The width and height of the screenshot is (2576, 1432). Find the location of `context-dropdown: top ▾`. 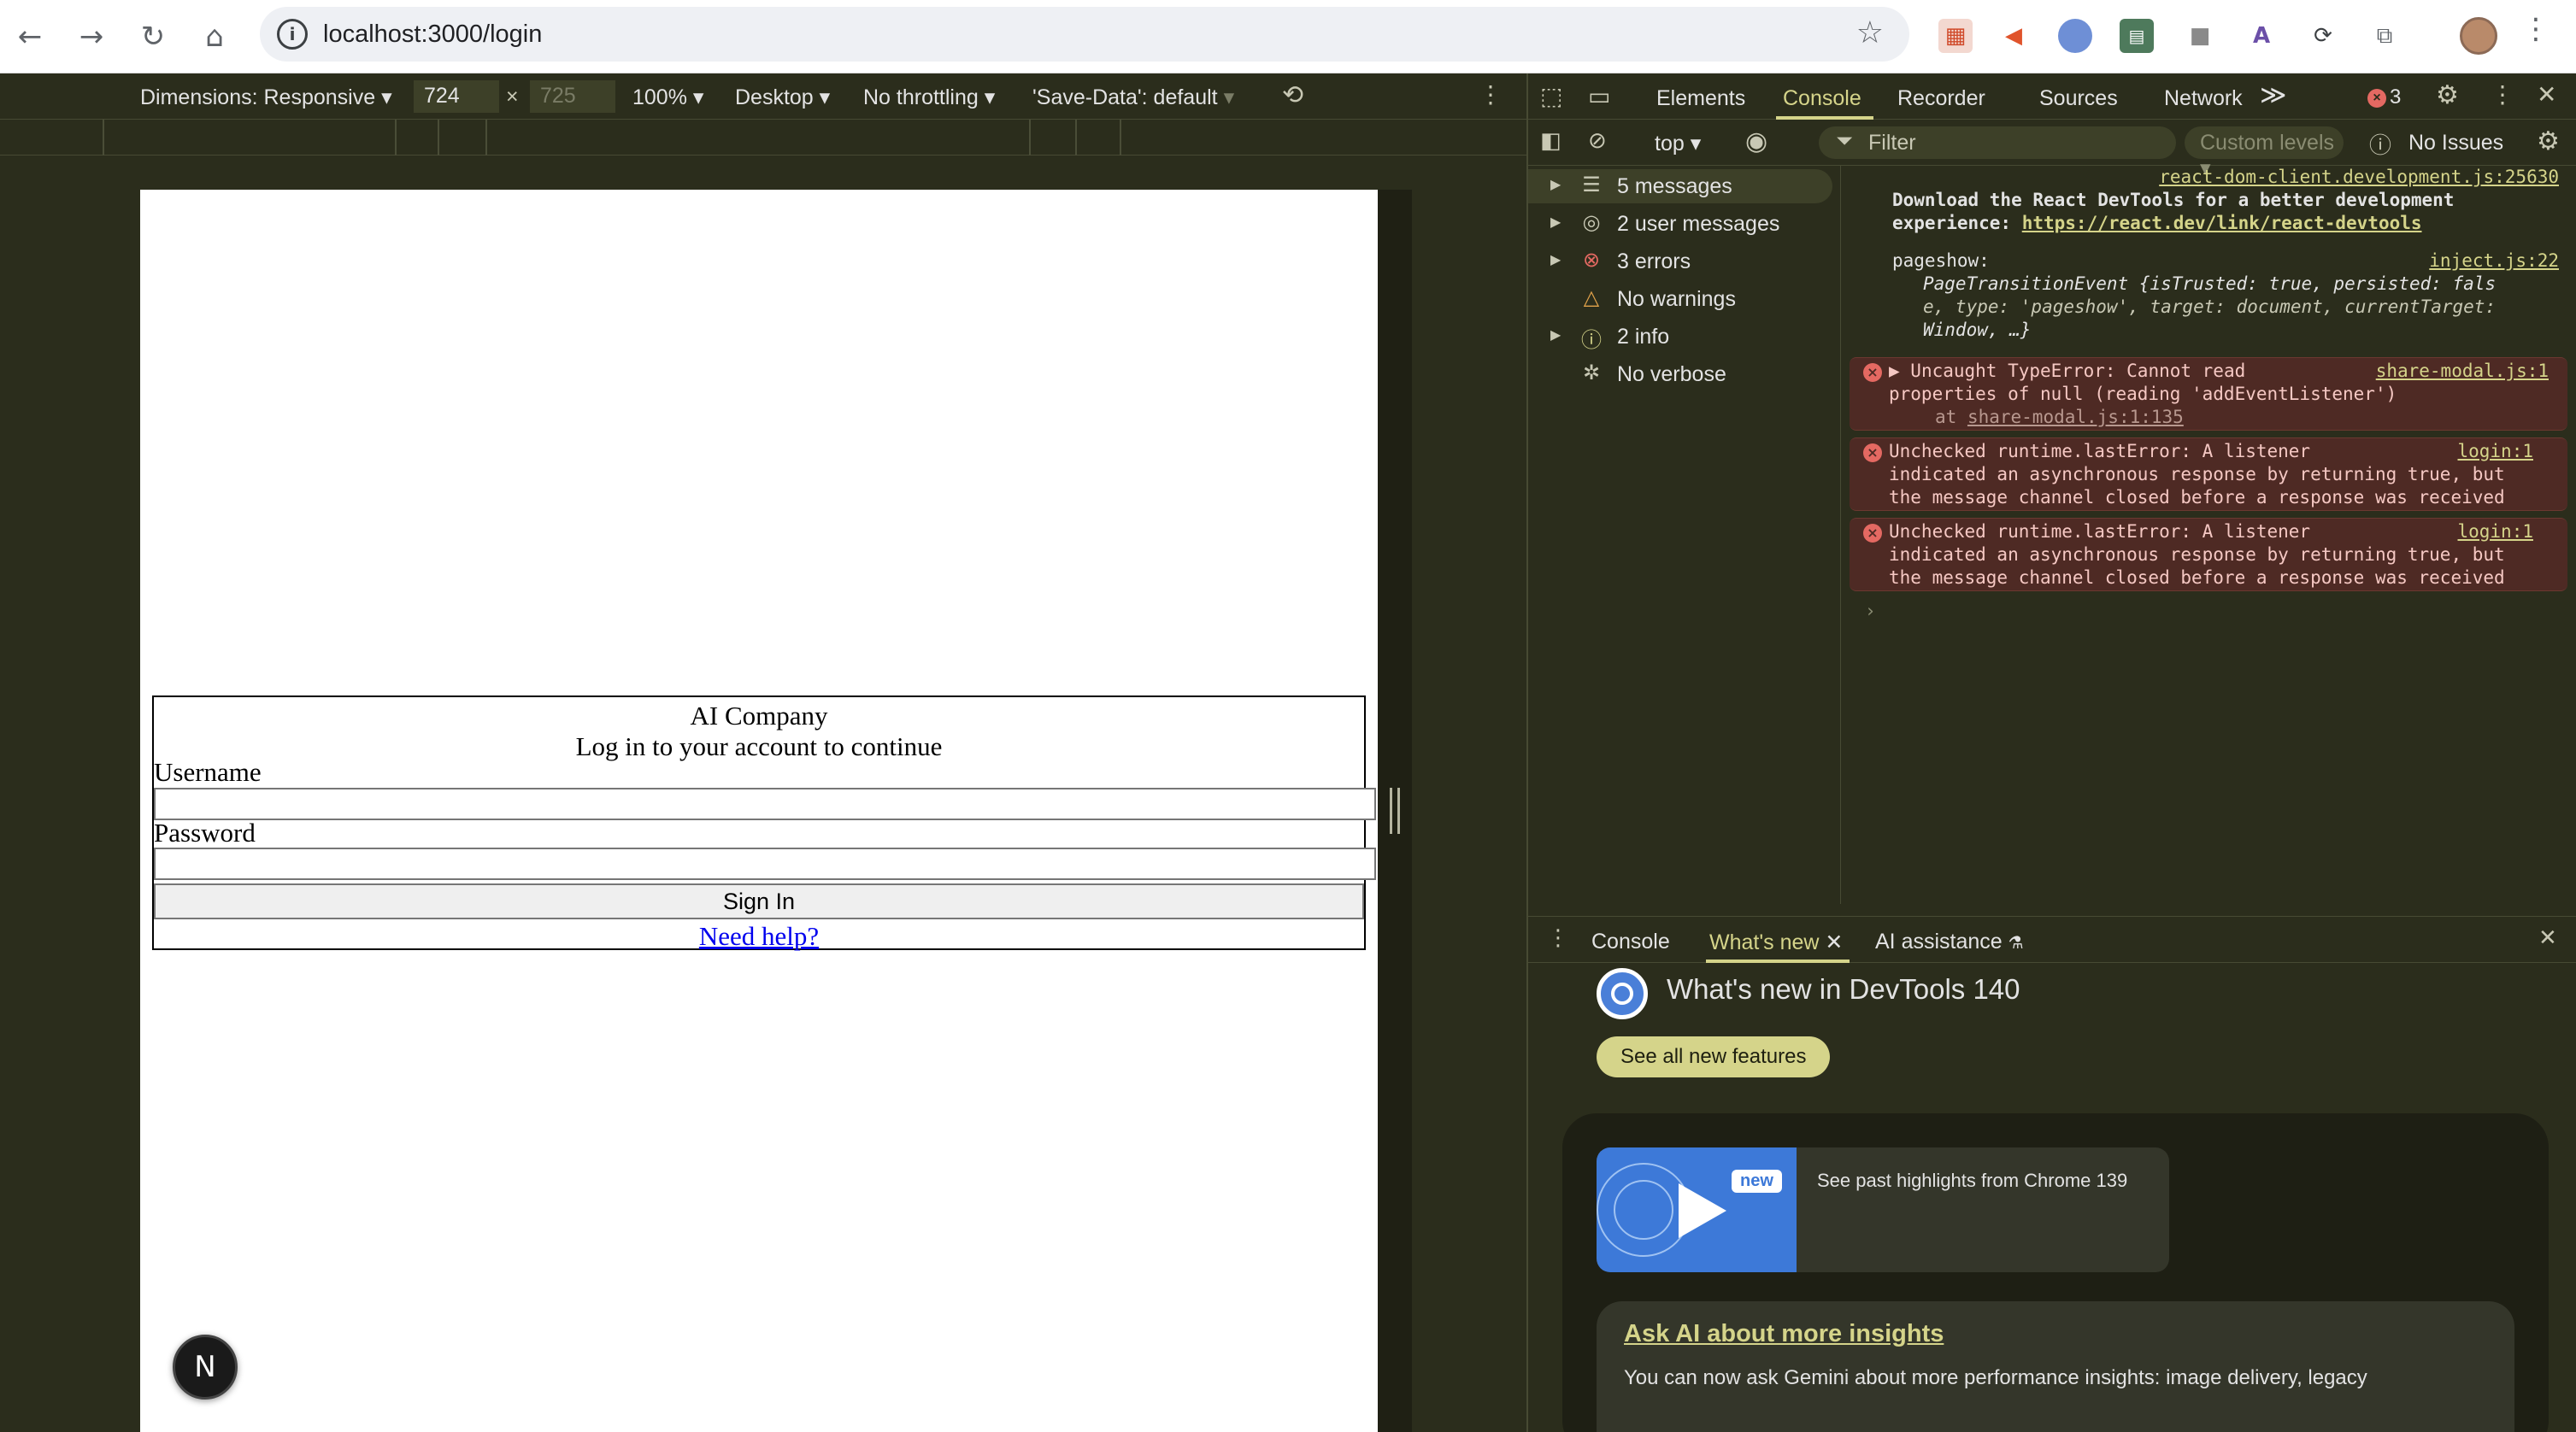

context-dropdown: top ▾ is located at coordinates (1678, 143).